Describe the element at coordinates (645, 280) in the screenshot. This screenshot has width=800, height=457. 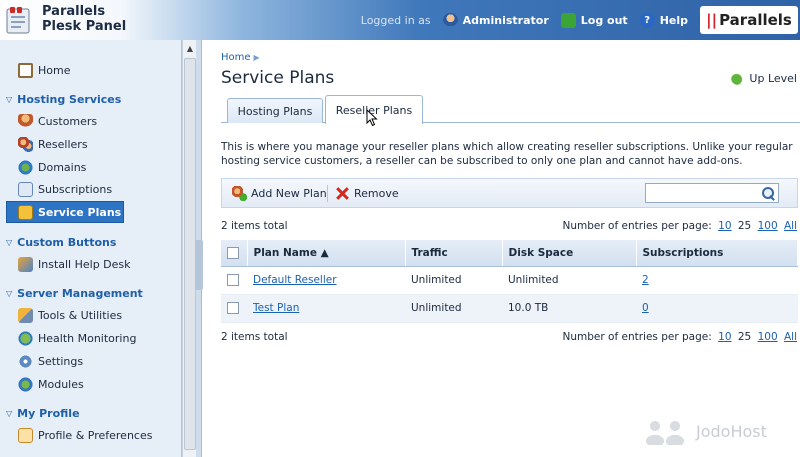
I see `subscriptions-count-link: 2` at that location.